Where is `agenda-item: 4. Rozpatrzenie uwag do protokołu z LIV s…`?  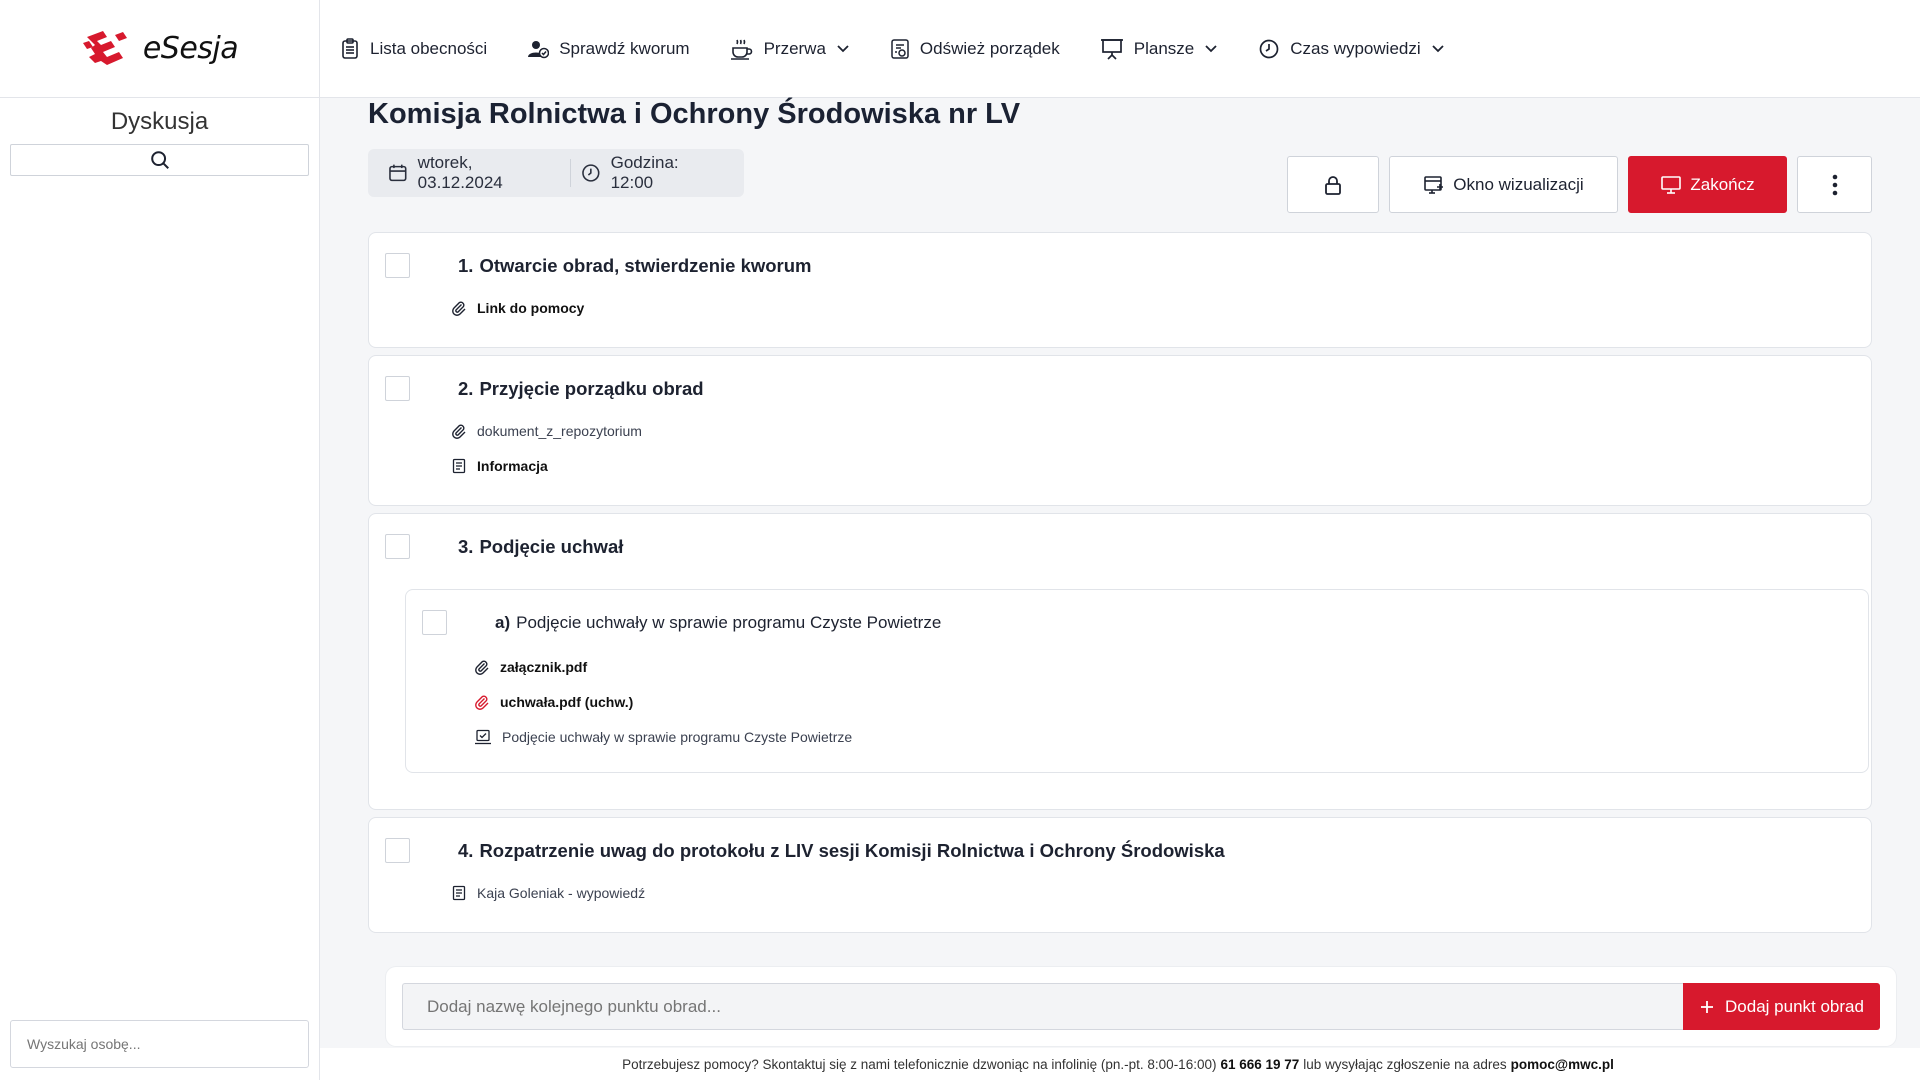 agenda-item: 4. Rozpatrzenie uwag do protokołu z LIV s… is located at coordinates (1120, 875).